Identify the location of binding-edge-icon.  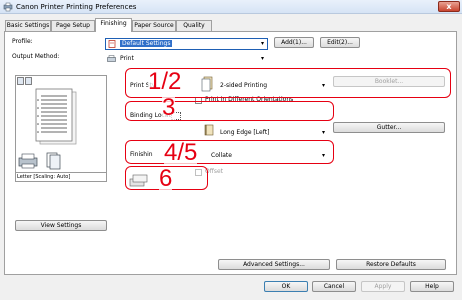
(209, 130).